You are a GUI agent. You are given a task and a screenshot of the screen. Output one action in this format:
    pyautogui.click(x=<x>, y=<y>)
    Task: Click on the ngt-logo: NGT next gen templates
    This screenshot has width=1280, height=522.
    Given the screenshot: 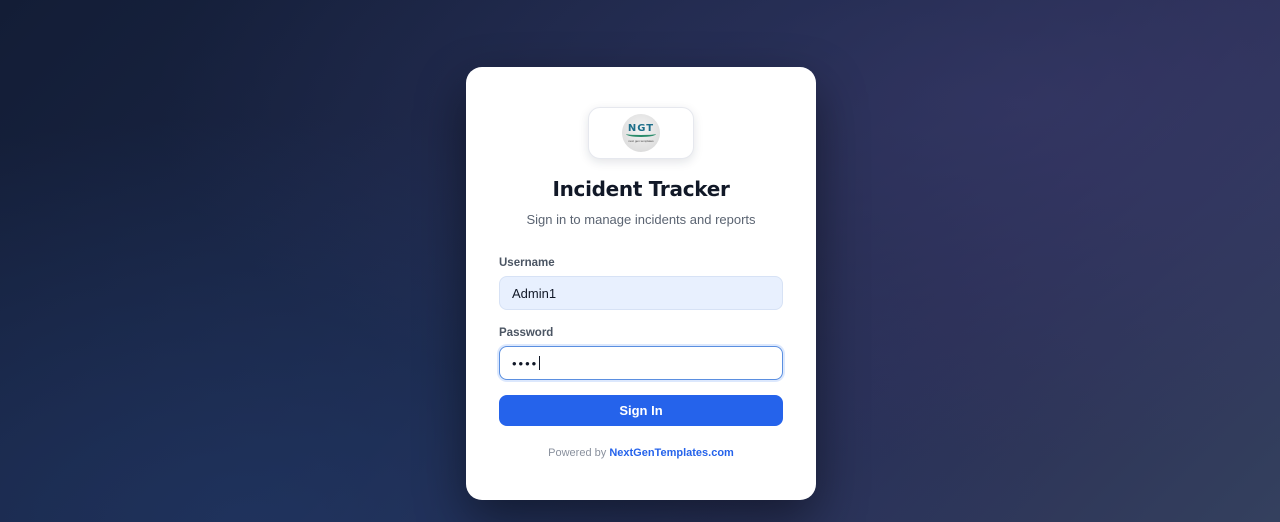 What is the action you would take?
    pyautogui.click(x=641, y=133)
    